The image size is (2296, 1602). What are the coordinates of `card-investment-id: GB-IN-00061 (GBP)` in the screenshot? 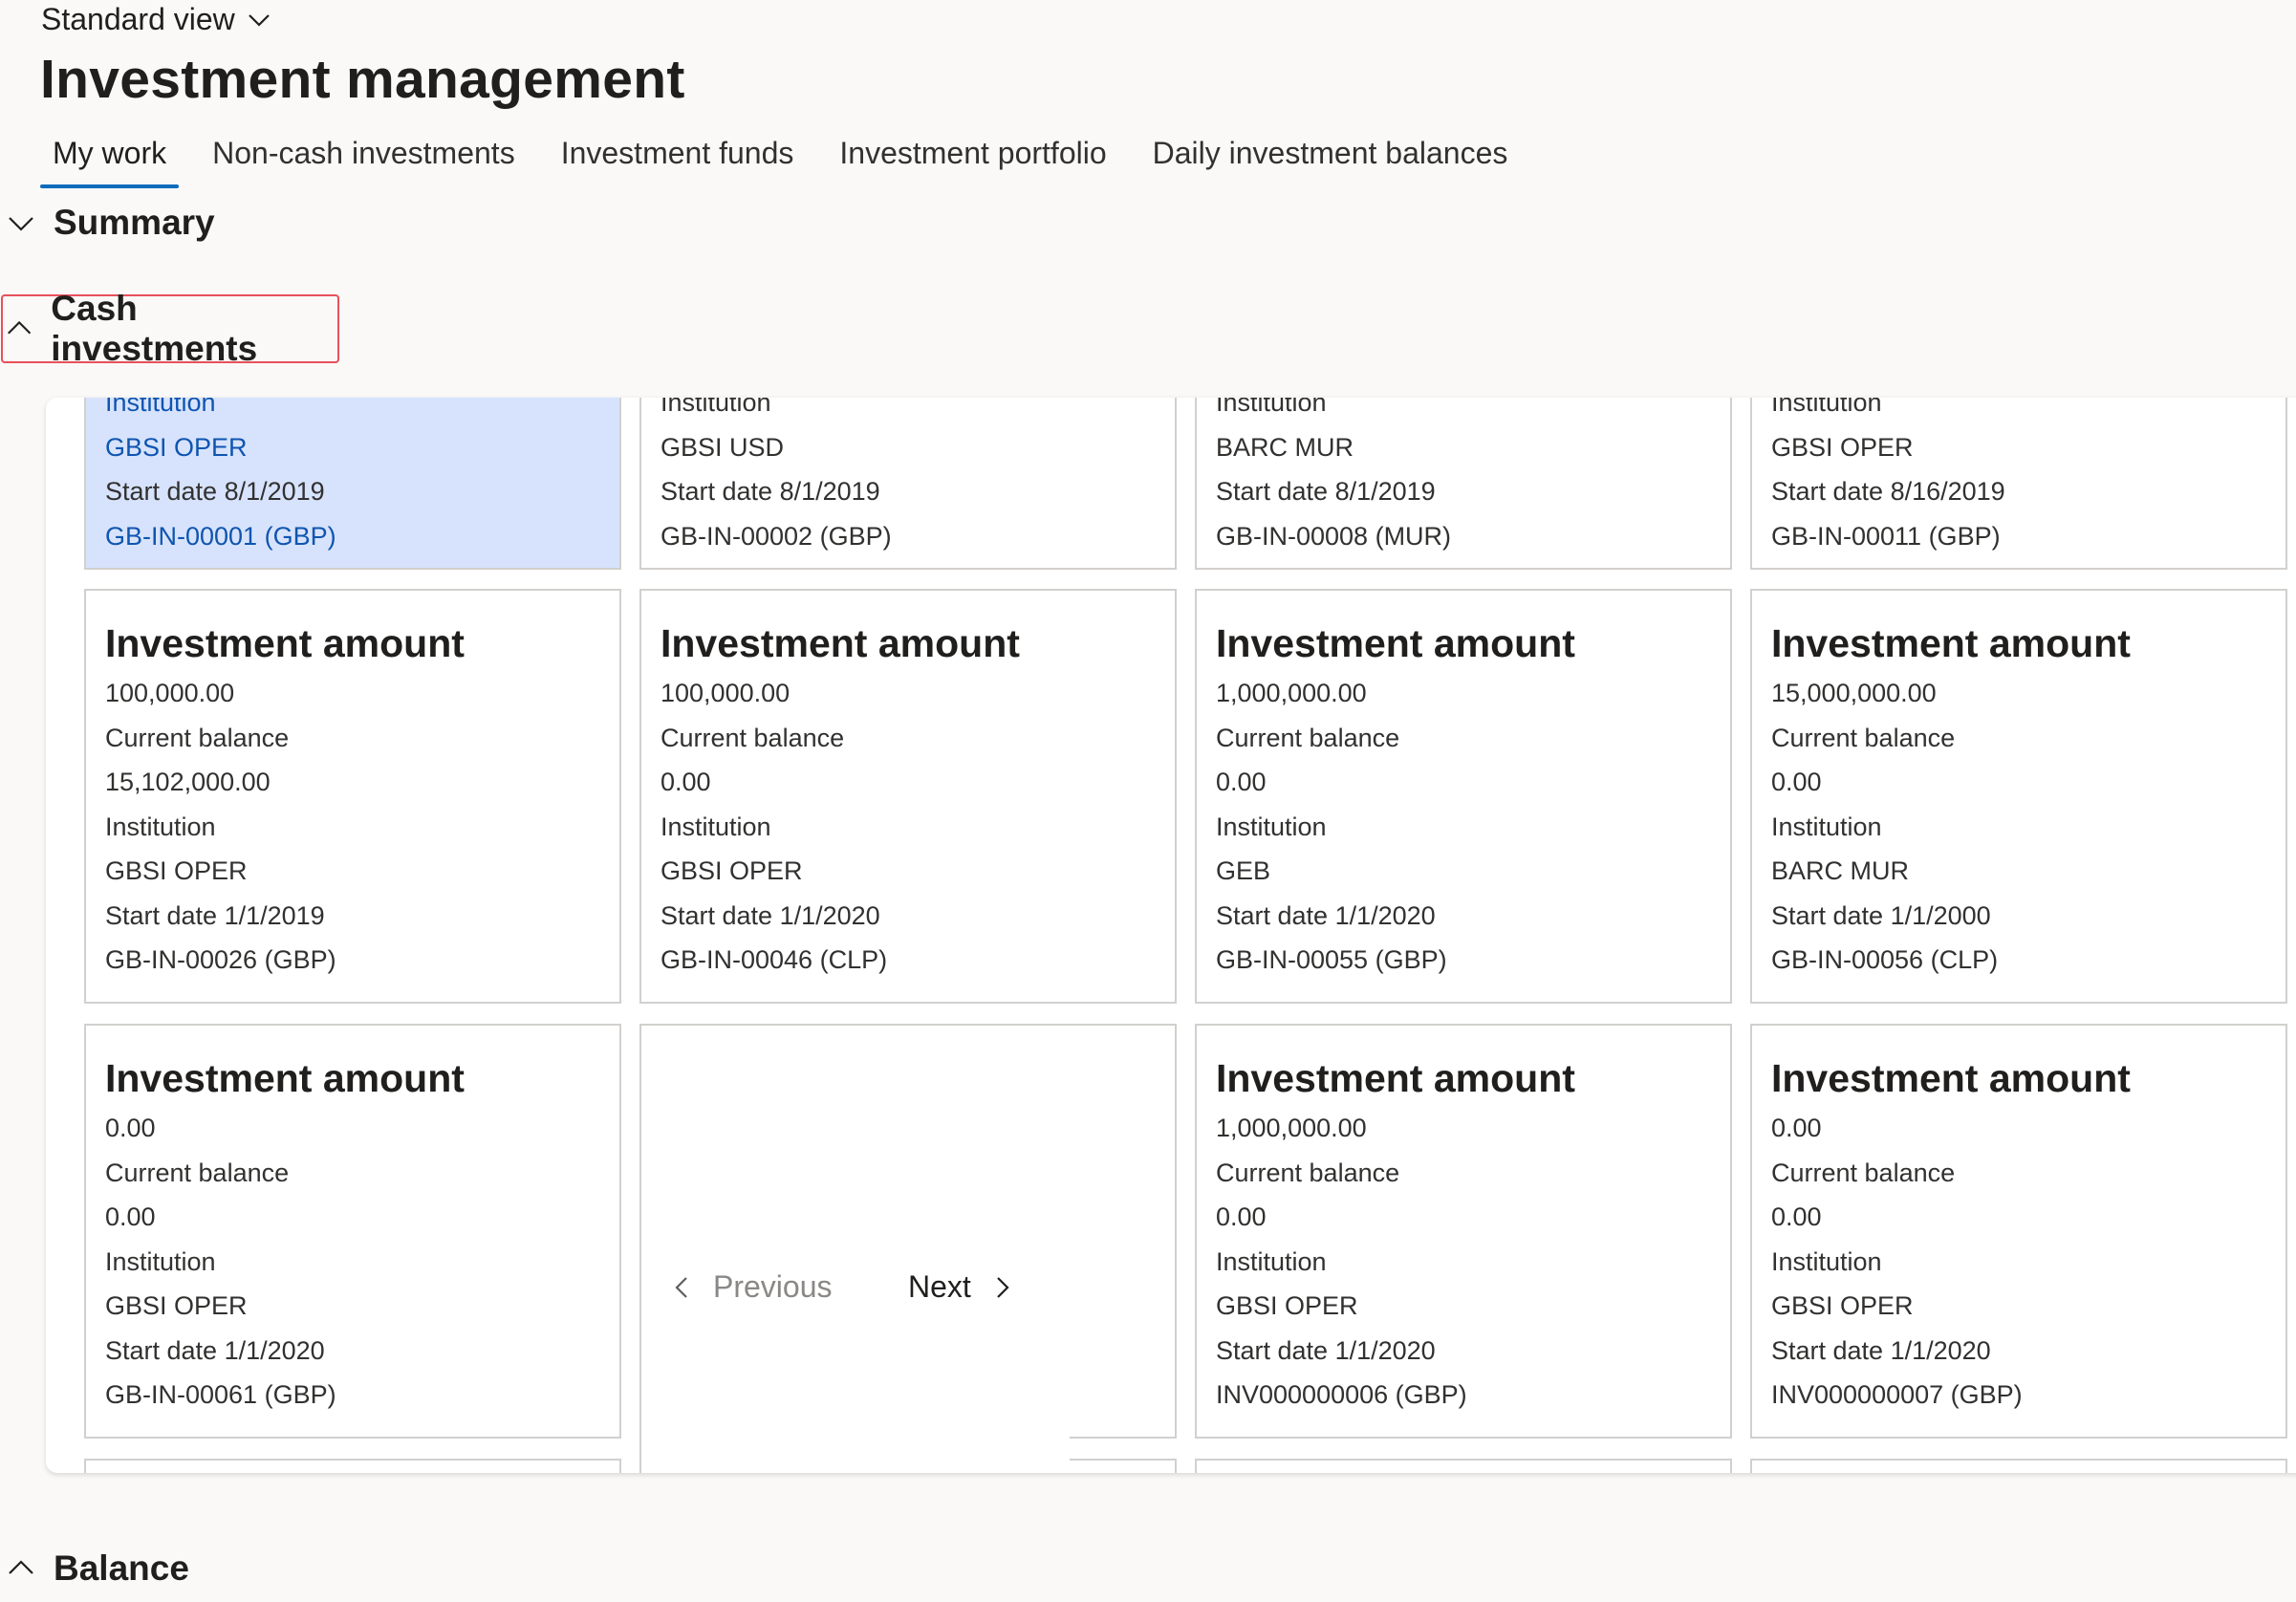 It's located at (220, 1394).